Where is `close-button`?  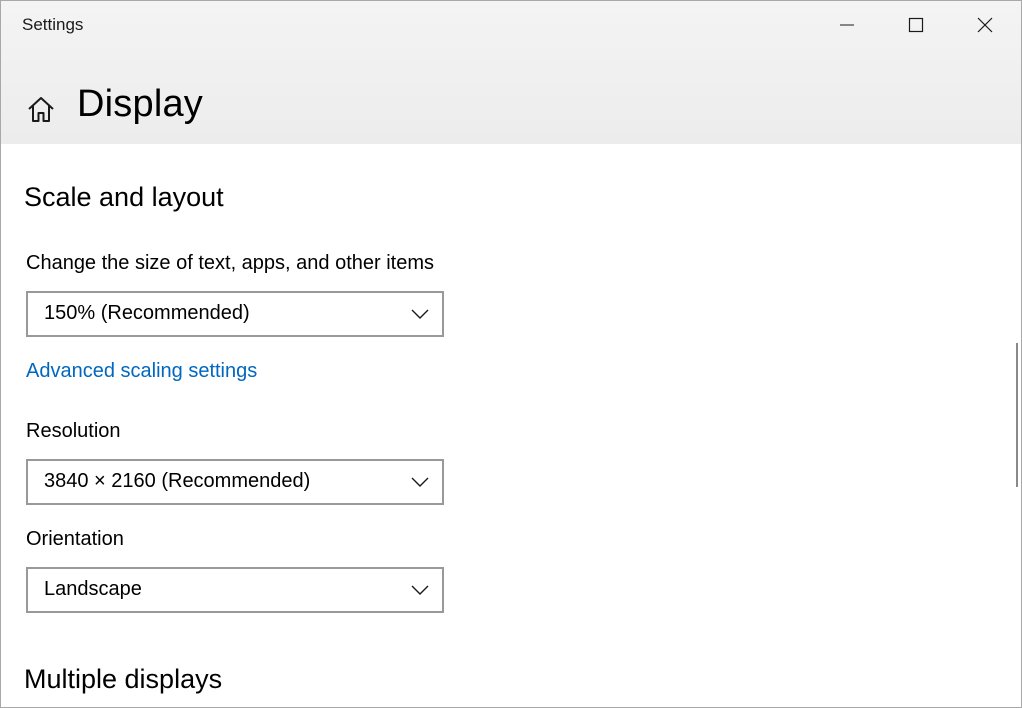 close-button is located at coordinates (985, 25).